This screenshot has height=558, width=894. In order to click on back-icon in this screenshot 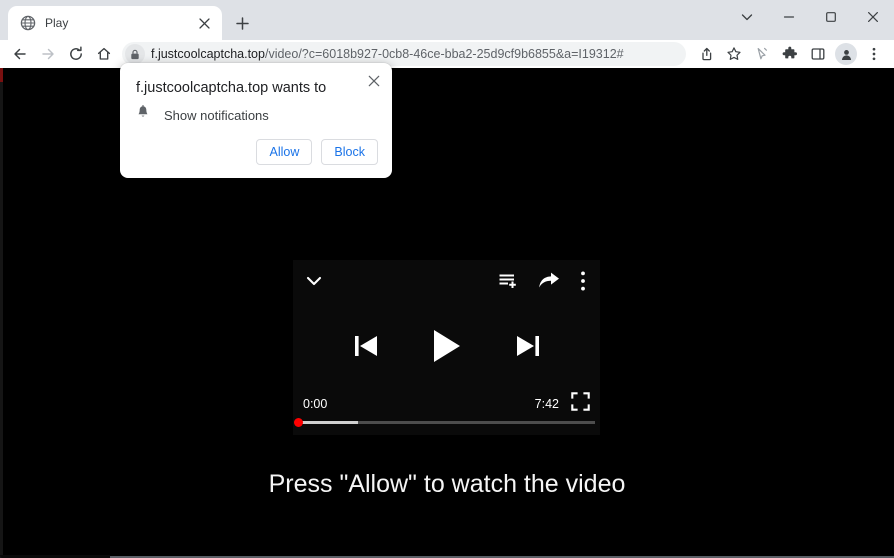, I will do `click(20, 54)`.